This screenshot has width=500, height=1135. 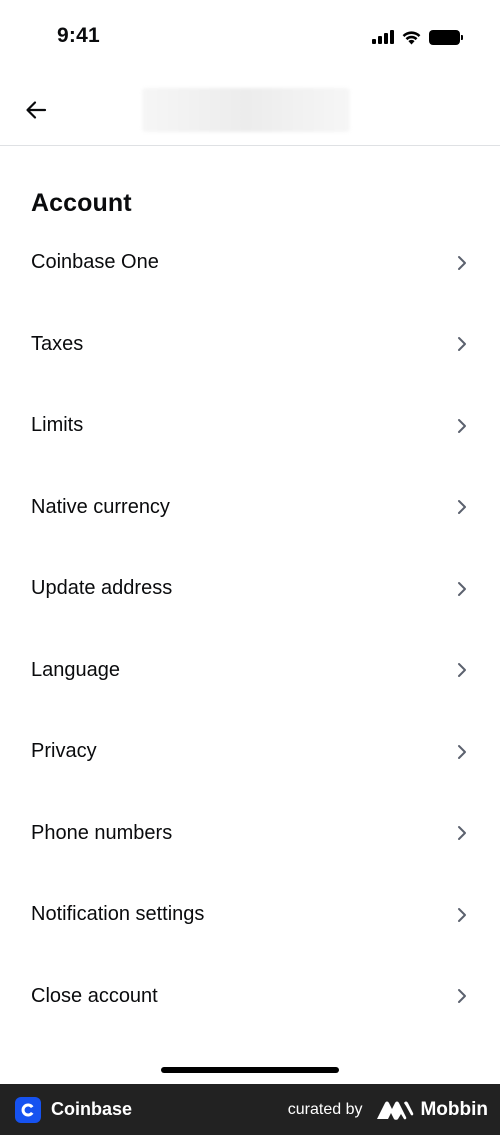 I want to click on coinbase-logo-icon, so click(x=28, y=1109).